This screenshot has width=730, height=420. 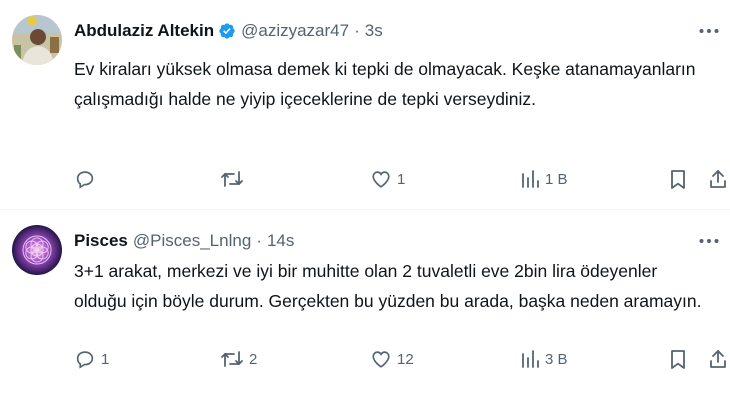 I want to click on retweet-button, so click(x=234, y=179).